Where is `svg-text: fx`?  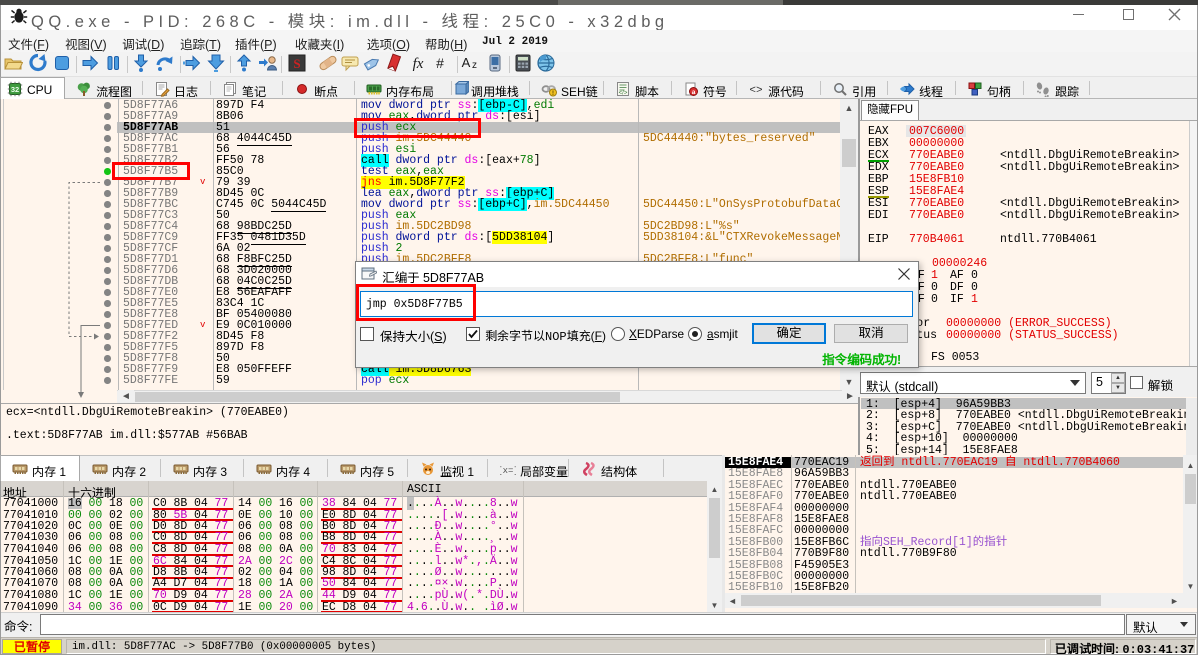 svg-text: fx is located at coordinates (418, 64).